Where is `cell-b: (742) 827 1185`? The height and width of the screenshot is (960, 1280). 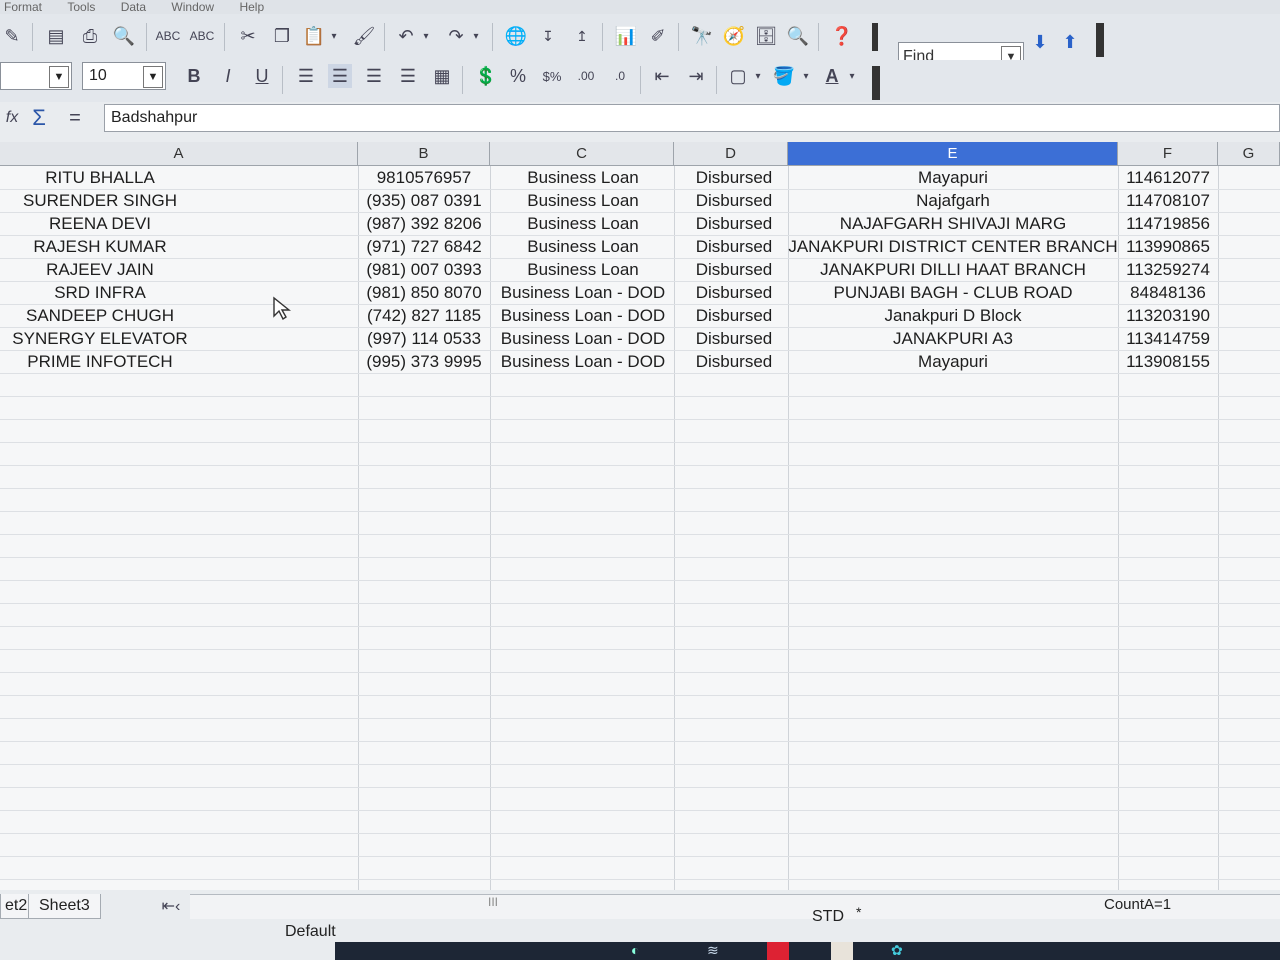
cell-b: (742) 827 1185 is located at coordinates (424, 315).